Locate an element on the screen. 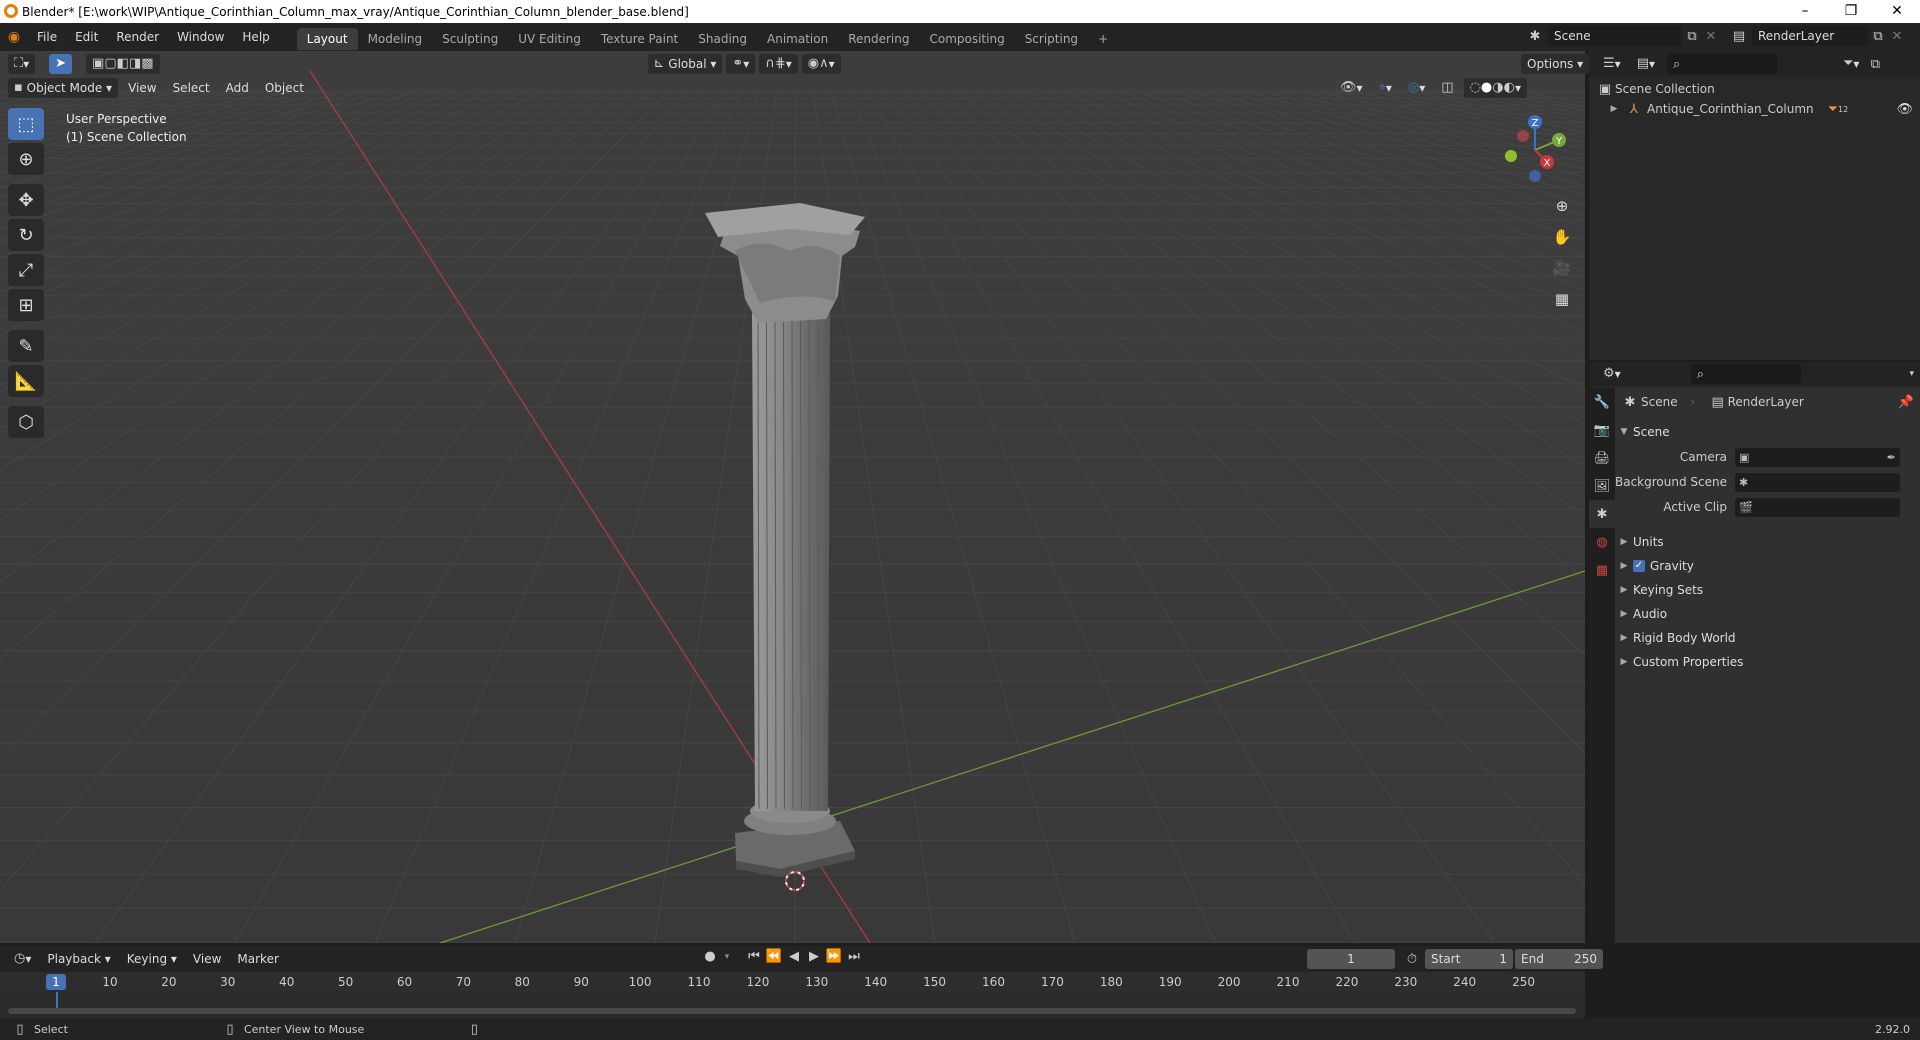  overlay-toggle: ◎ ▾ is located at coordinates (1416, 88).